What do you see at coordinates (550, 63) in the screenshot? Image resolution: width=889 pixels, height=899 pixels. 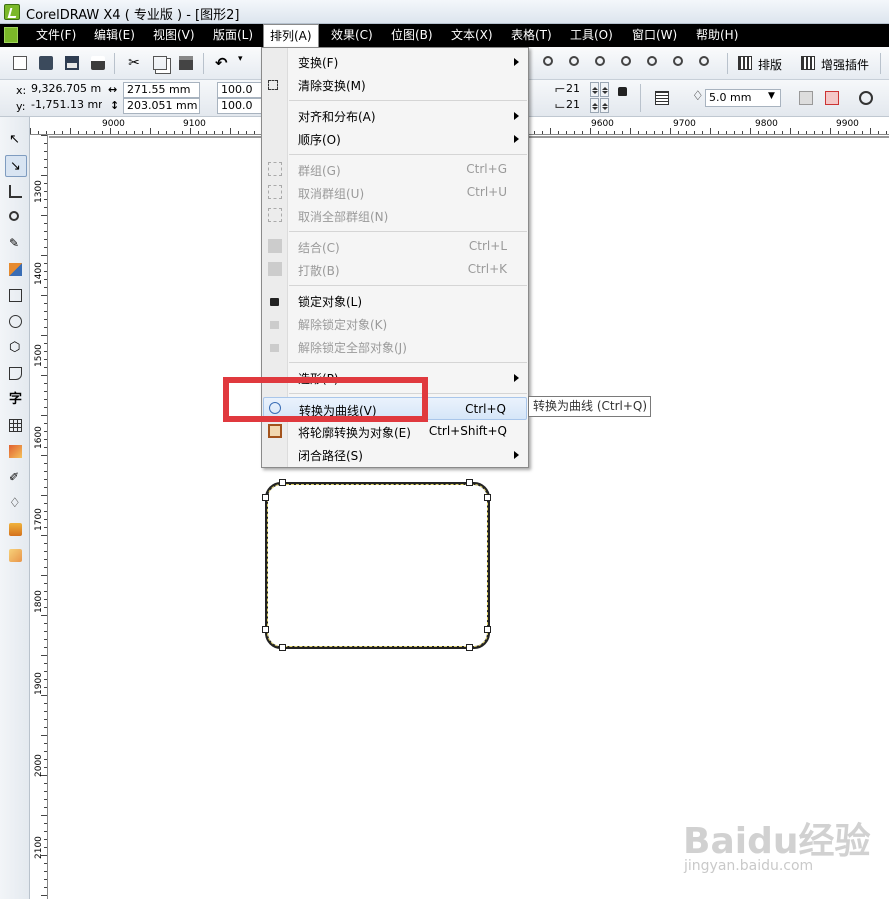 I see `zoom-in-icon` at bounding box center [550, 63].